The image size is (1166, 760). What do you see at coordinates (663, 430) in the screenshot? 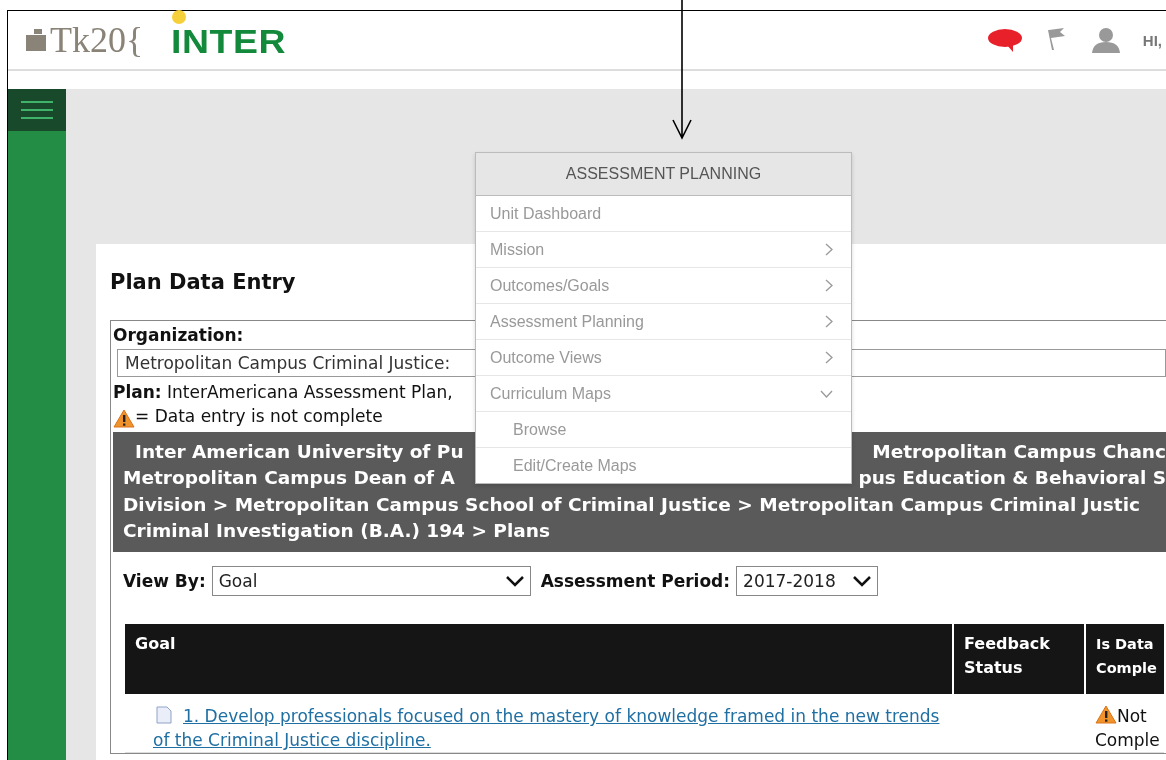
I see `menu-item: Browse` at bounding box center [663, 430].